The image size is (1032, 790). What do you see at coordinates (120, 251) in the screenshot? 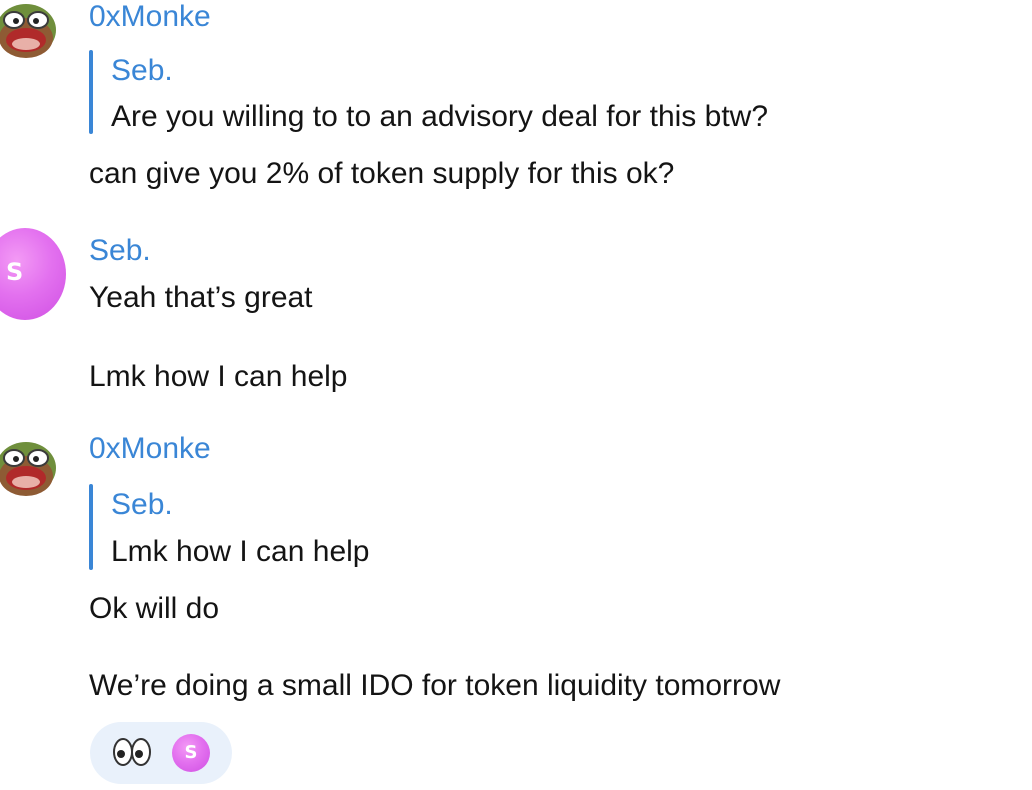
I see `sender-name: Seb.` at bounding box center [120, 251].